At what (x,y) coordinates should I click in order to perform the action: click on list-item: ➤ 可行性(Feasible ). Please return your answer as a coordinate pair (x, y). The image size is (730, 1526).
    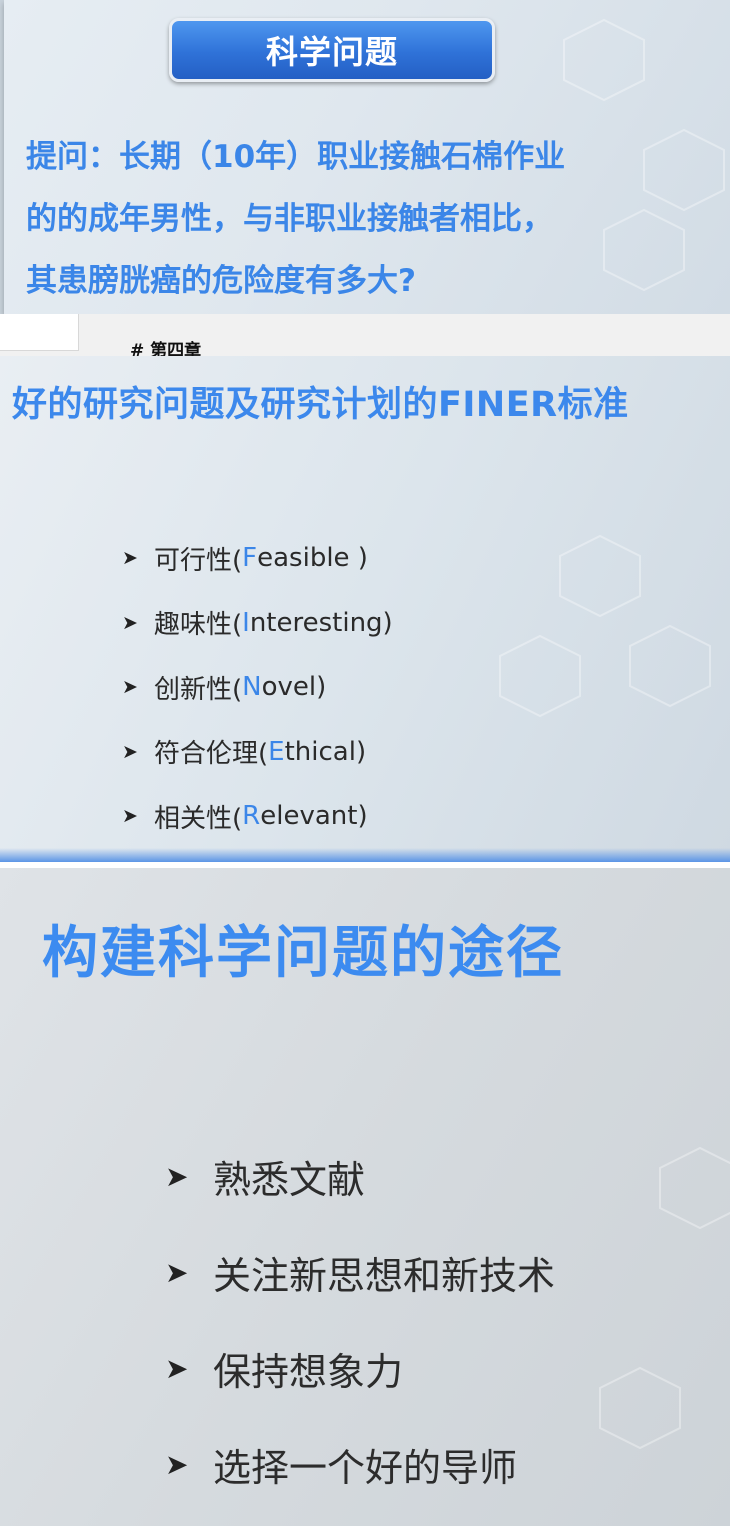
    Looking at the image, I should click on (257, 558).